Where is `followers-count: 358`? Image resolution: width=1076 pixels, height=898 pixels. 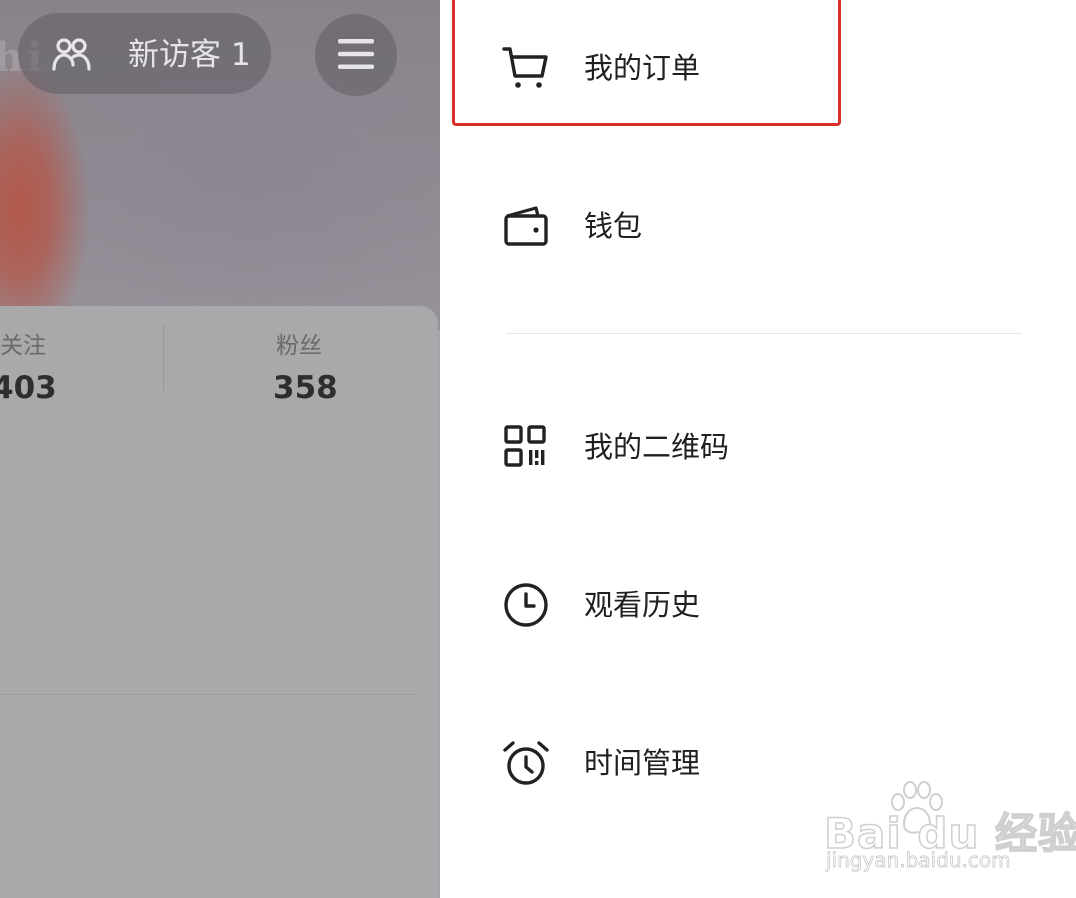 followers-count: 358 is located at coordinates (305, 388).